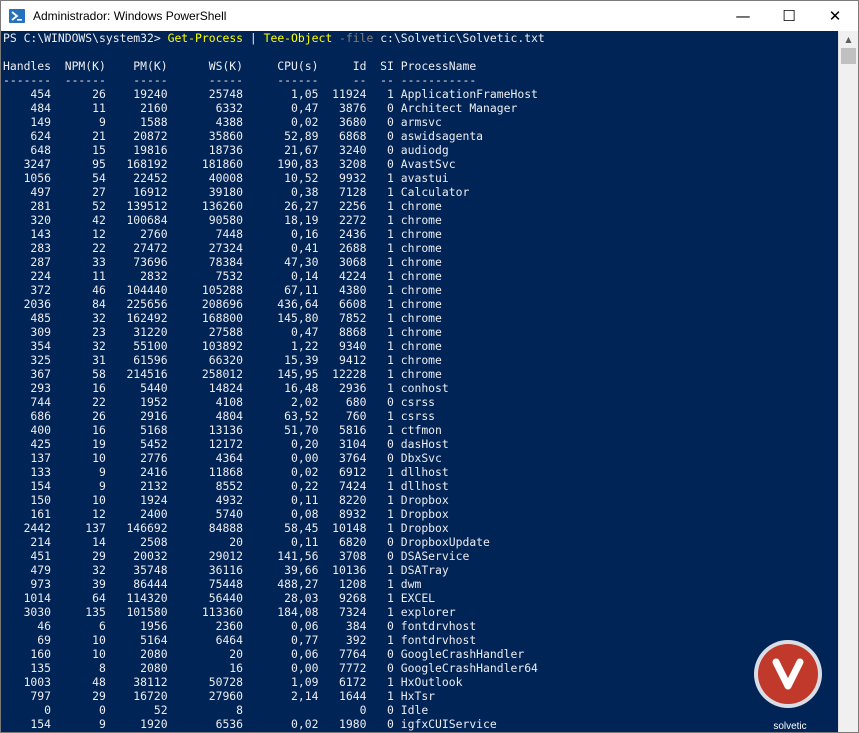  I want to click on vertical-scrollbar: ▲, so click(848, 381).